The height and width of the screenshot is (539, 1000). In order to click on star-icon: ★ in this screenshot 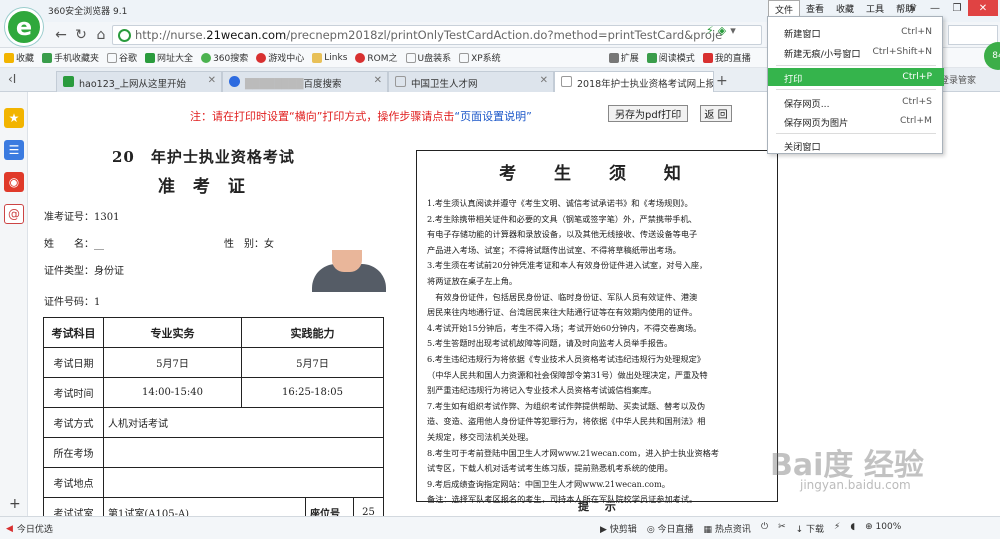, I will do `click(14, 118)`.